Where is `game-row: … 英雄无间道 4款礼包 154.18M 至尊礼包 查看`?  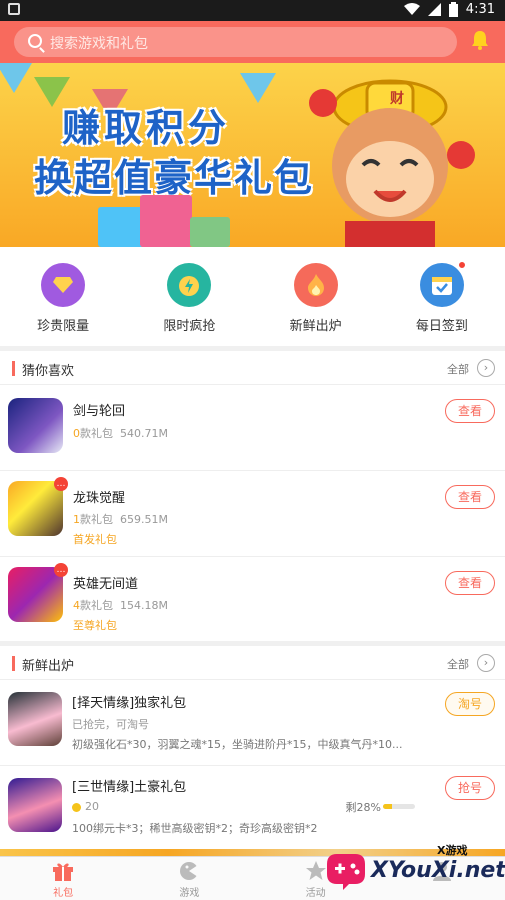 game-row: … 英雄无间道 4款礼包 154.18M 至尊礼包 查看 is located at coordinates (252, 600).